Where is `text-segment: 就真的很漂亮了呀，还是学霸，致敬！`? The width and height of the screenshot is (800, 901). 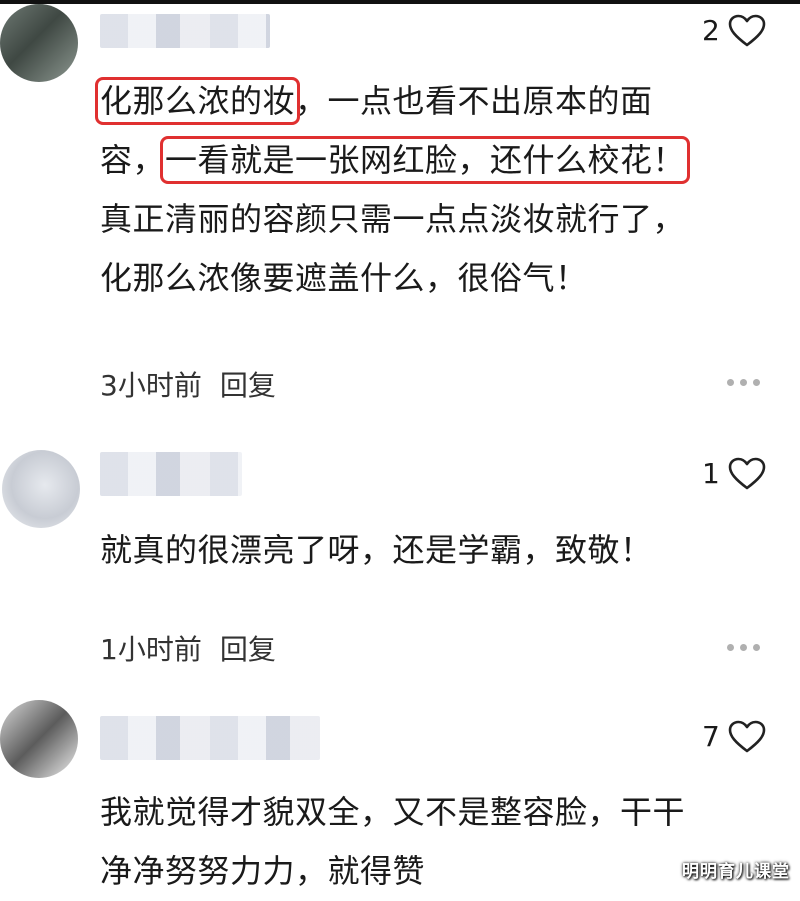 text-segment: 就真的很漂亮了呀，还是学霸，致敬！ is located at coordinates (376, 550).